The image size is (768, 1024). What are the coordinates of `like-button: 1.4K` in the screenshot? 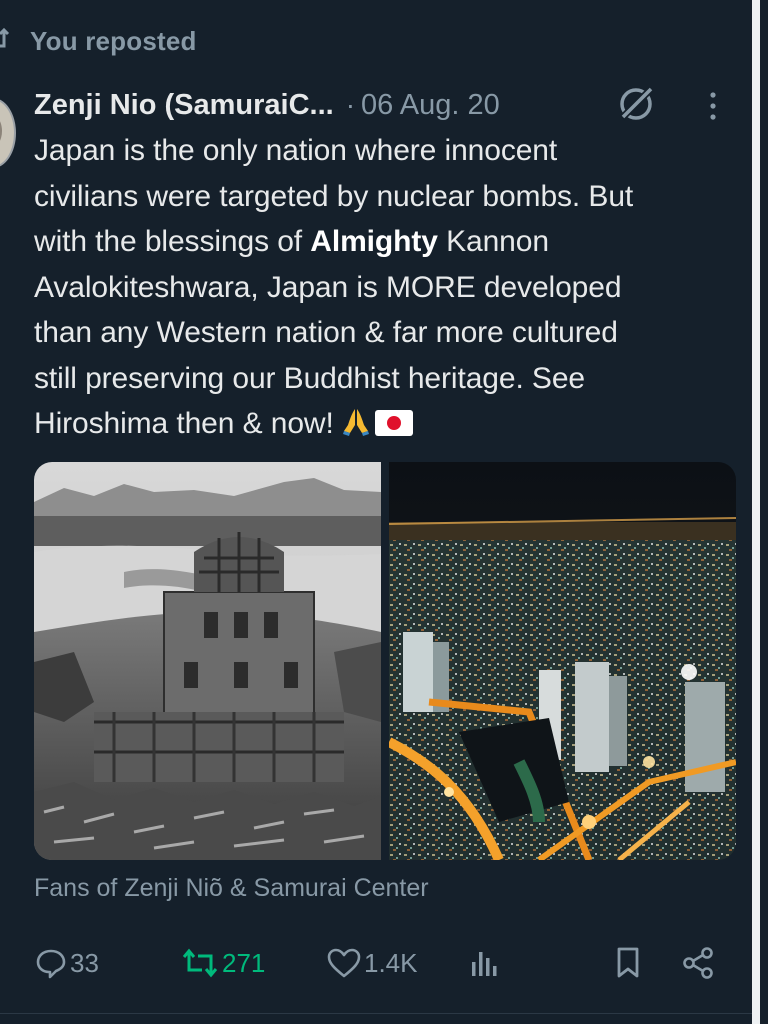 It's located at (372, 963).